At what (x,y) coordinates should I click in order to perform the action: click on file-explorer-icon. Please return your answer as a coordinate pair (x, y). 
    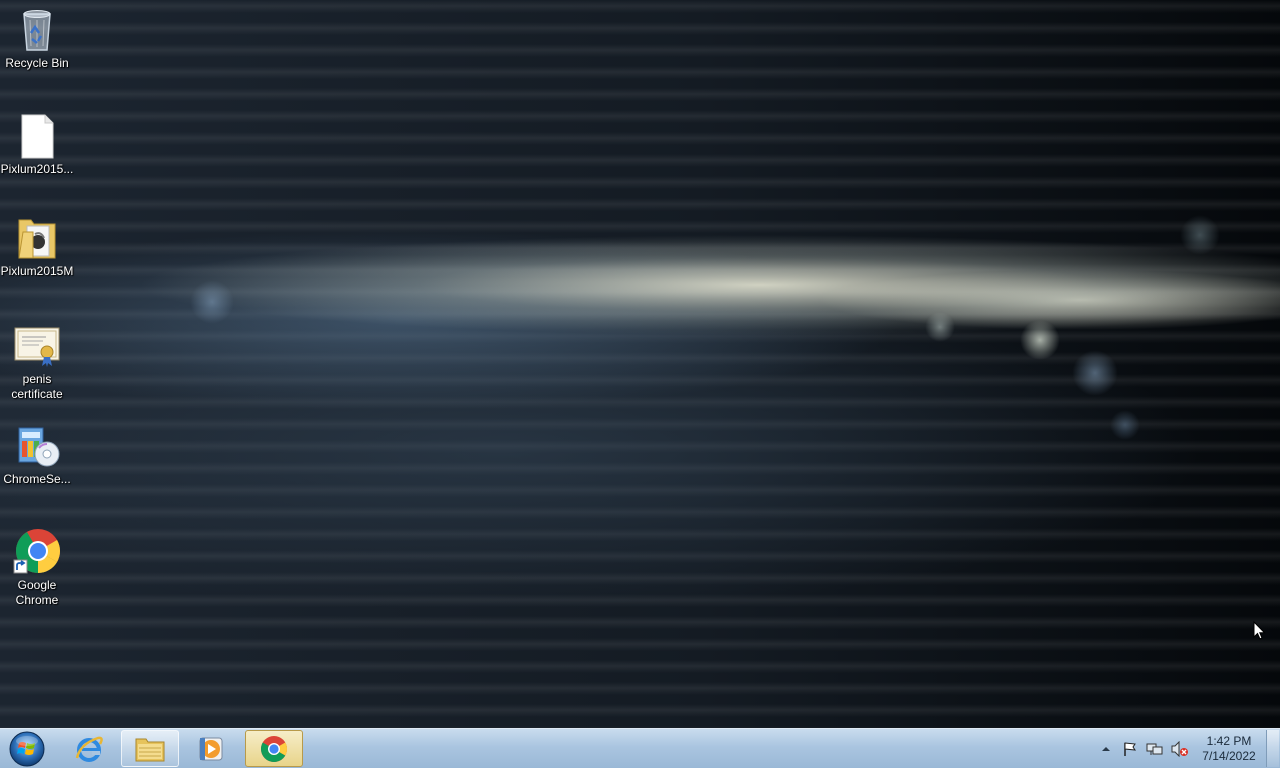
    Looking at the image, I should click on (150, 749).